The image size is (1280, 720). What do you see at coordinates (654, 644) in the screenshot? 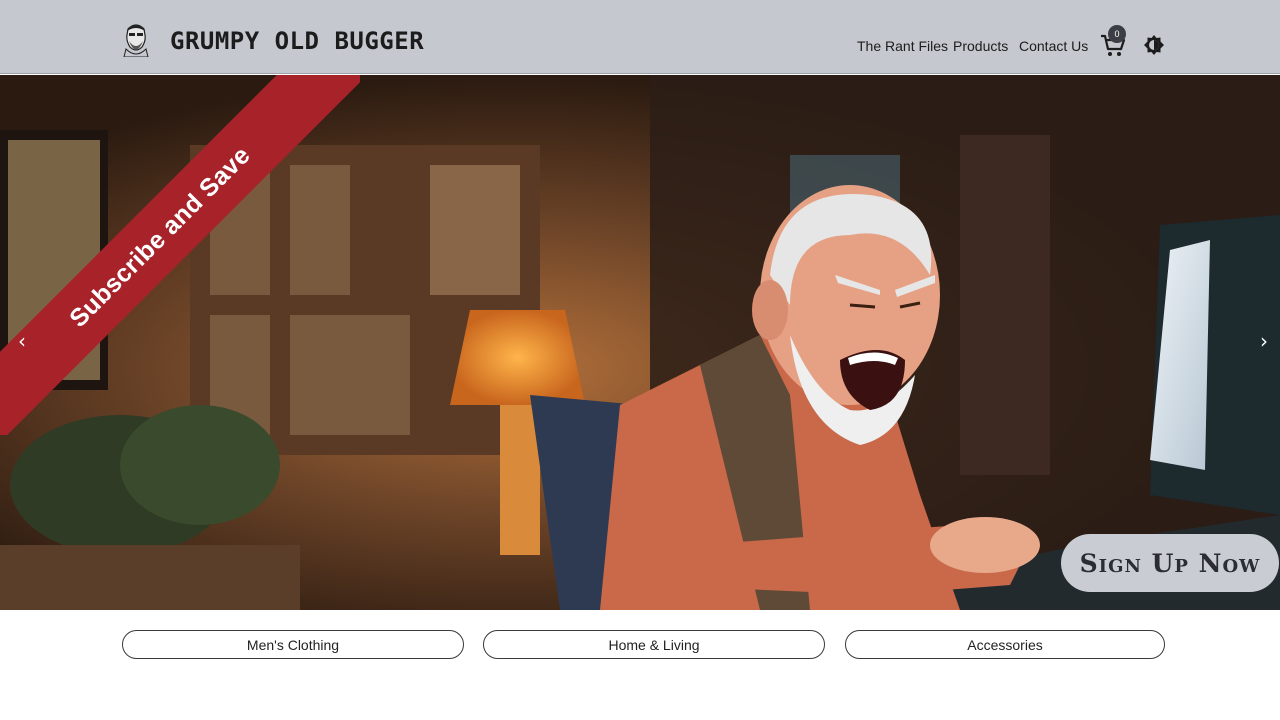
I see `category-home-living: Home & Living` at bounding box center [654, 644].